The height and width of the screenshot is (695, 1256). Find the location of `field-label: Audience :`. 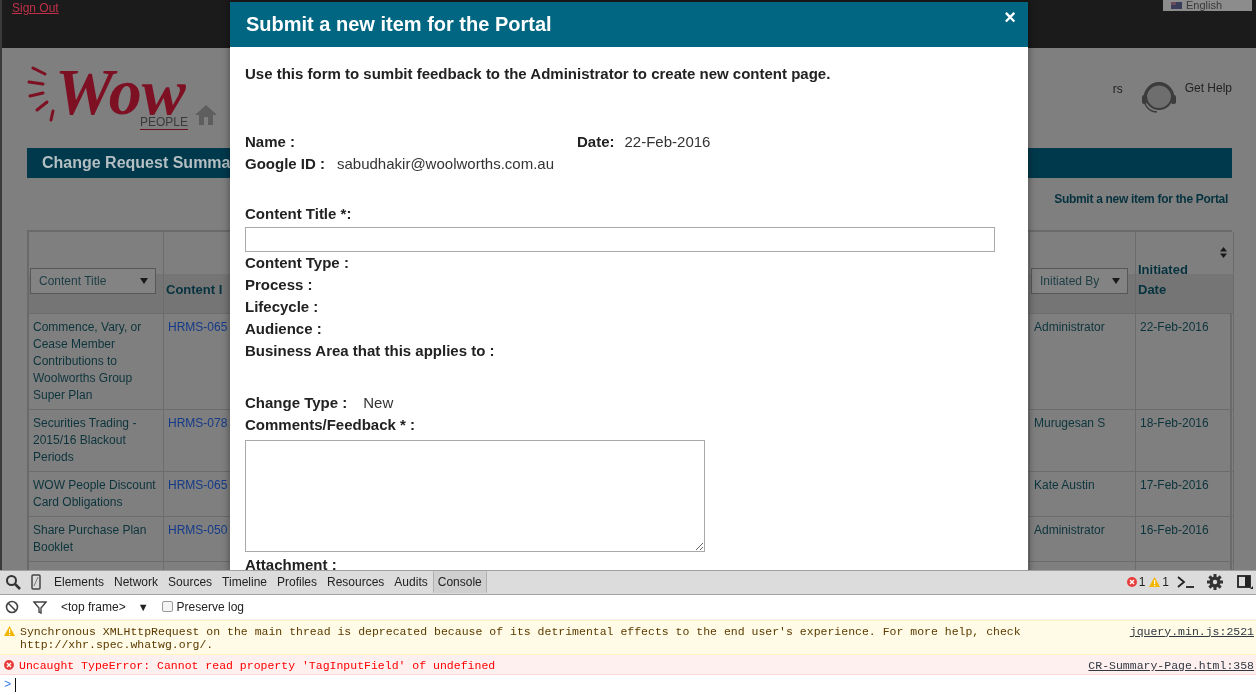

field-label: Audience : is located at coordinates (284, 329).